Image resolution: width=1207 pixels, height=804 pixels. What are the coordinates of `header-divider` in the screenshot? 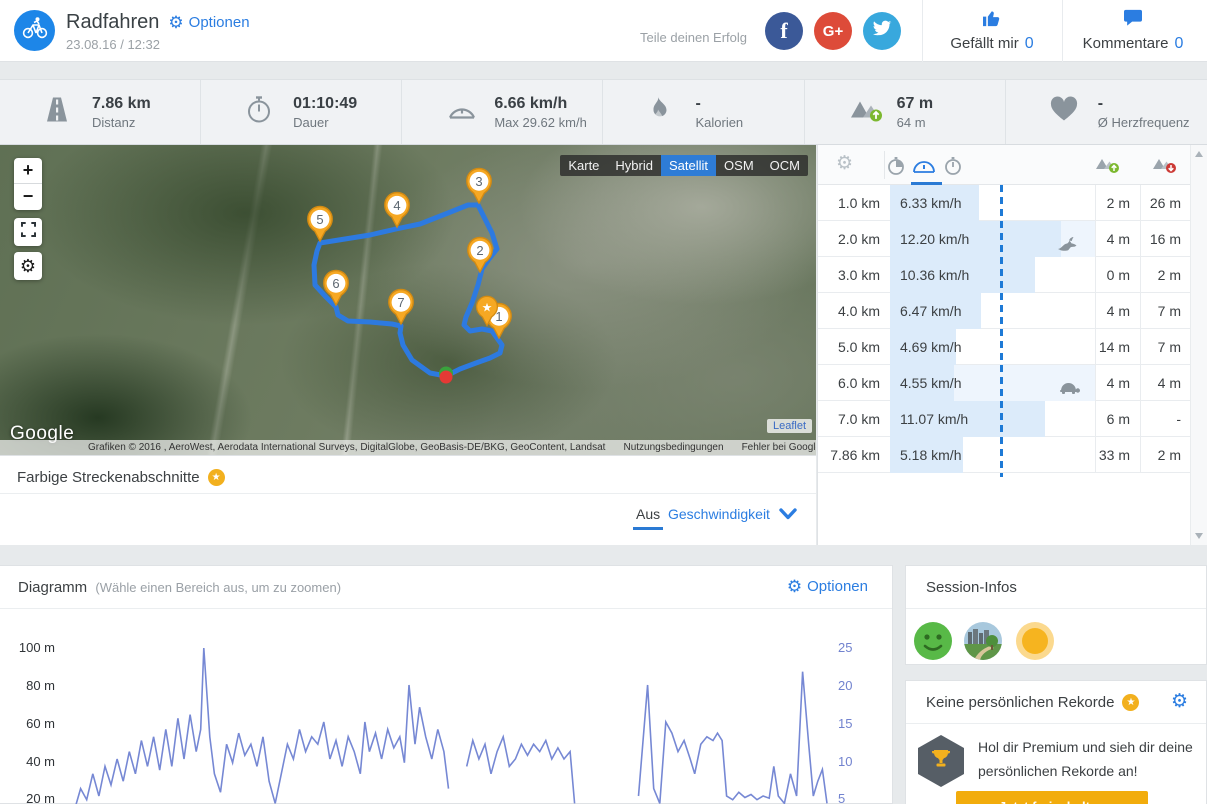 It's located at (1062, 31).